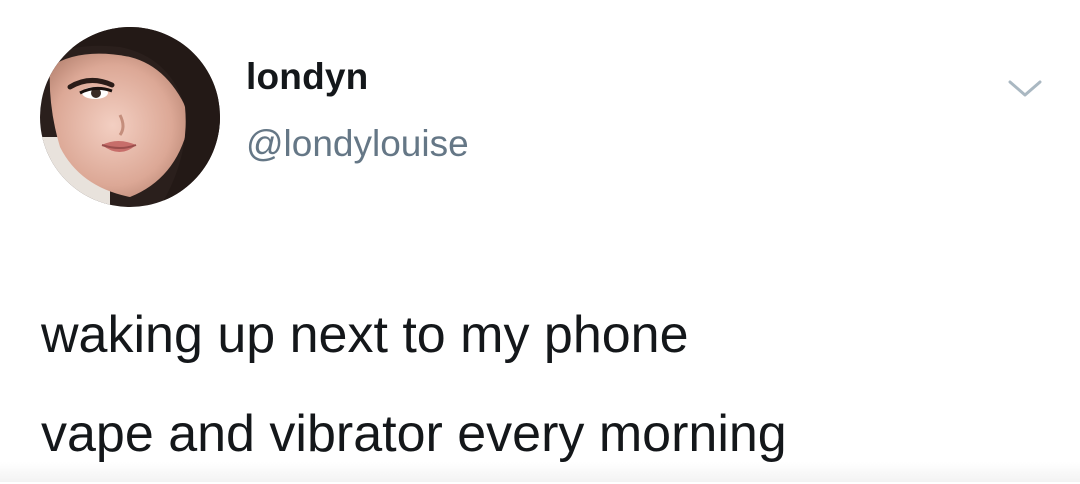  What do you see at coordinates (357, 143) in the screenshot?
I see `user-handle: @londylouise` at bounding box center [357, 143].